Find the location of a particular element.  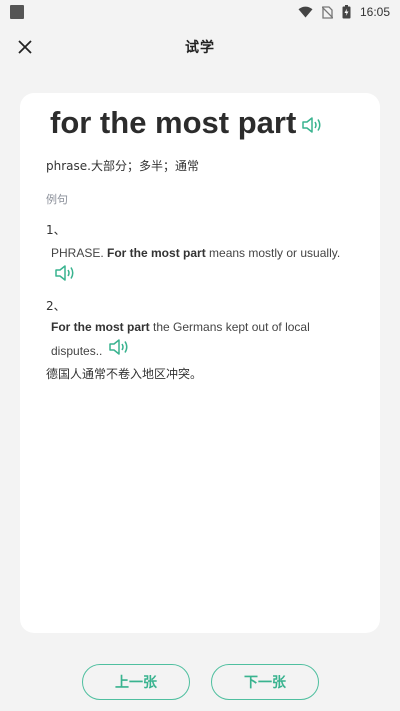

close-button is located at coordinates (25, 47).